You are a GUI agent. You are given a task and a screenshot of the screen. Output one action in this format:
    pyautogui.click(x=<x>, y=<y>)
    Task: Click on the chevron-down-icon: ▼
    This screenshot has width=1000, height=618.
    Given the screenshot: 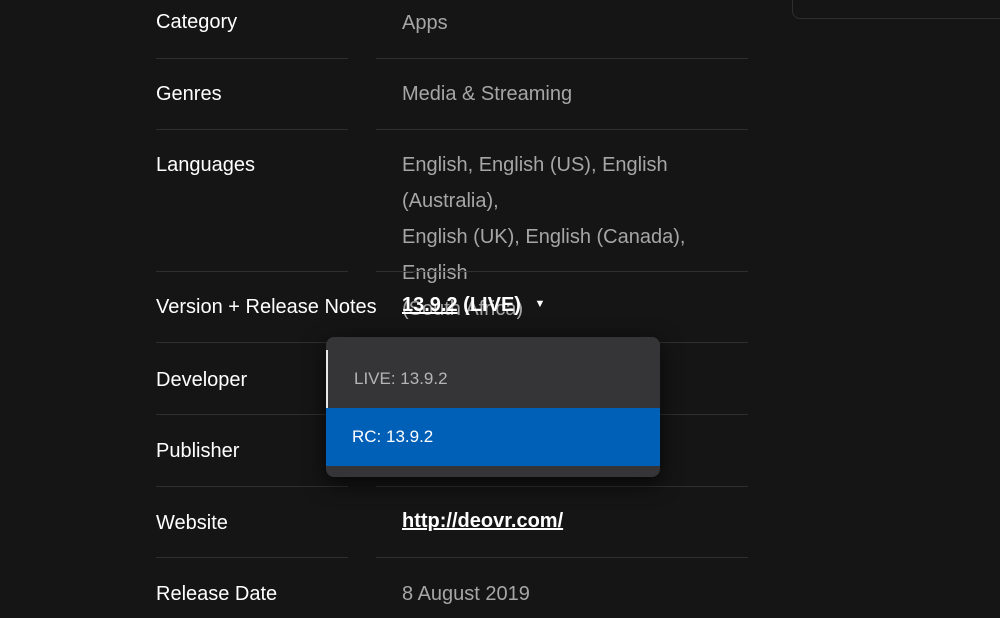 What is the action you would take?
    pyautogui.click(x=540, y=303)
    